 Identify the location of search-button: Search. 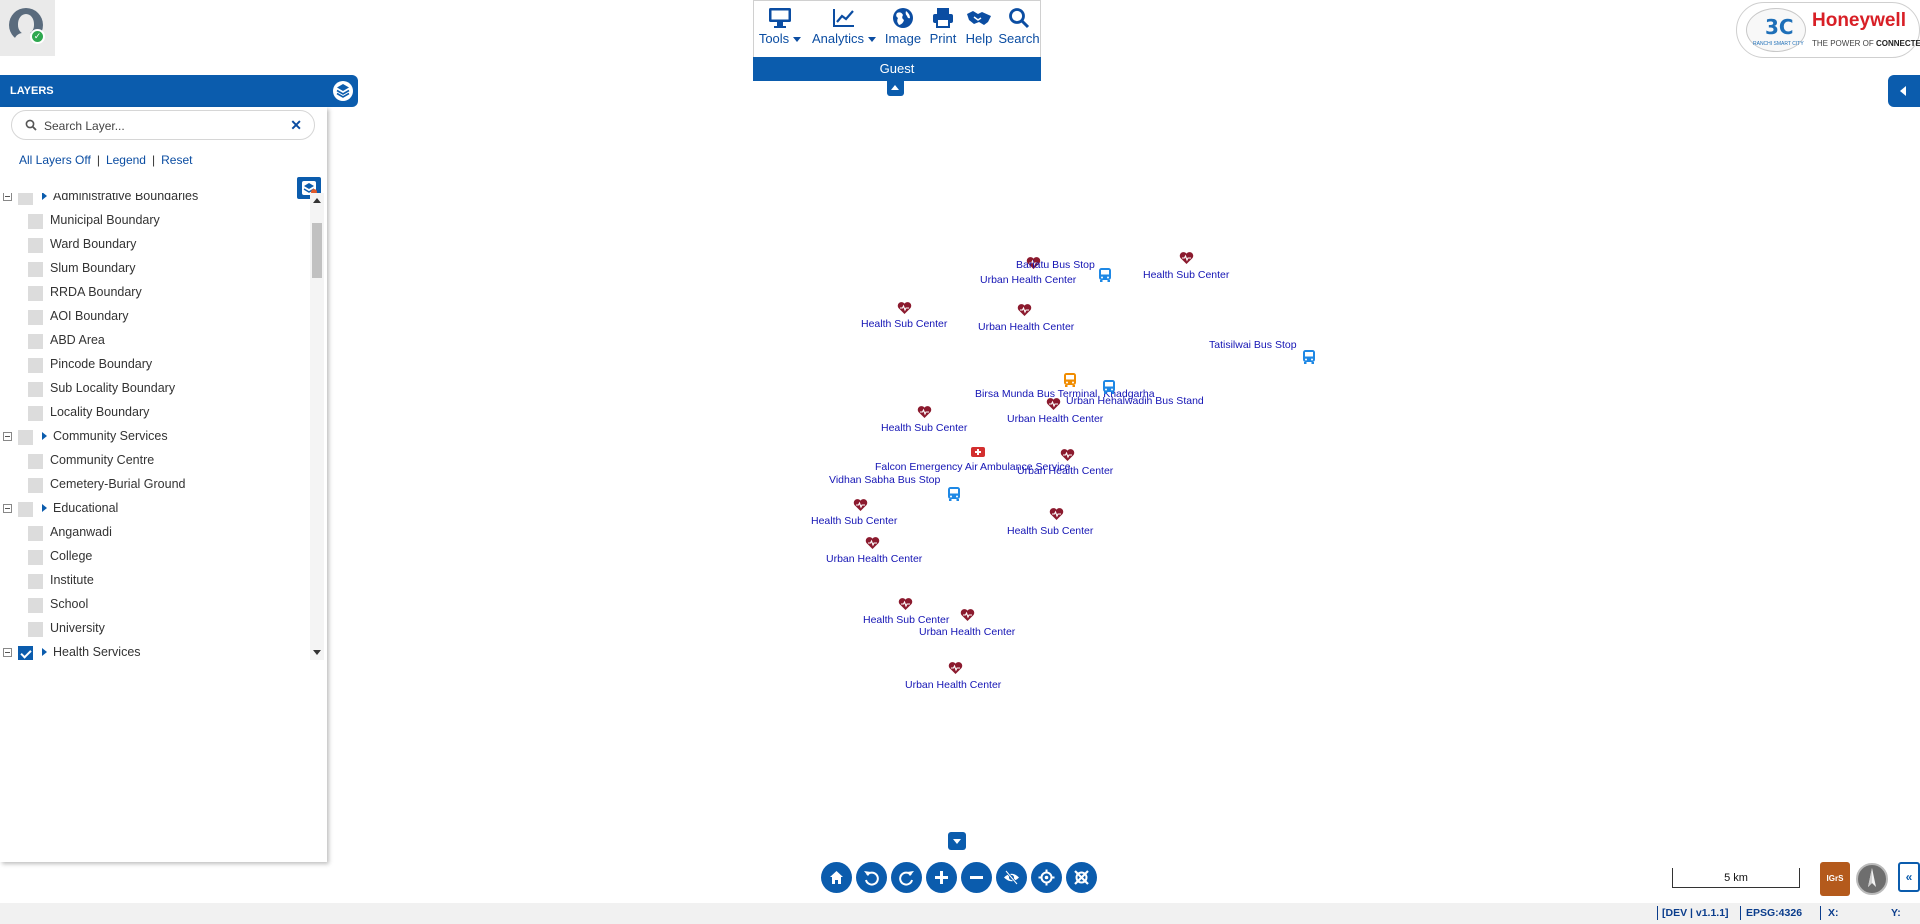
(1019, 26).